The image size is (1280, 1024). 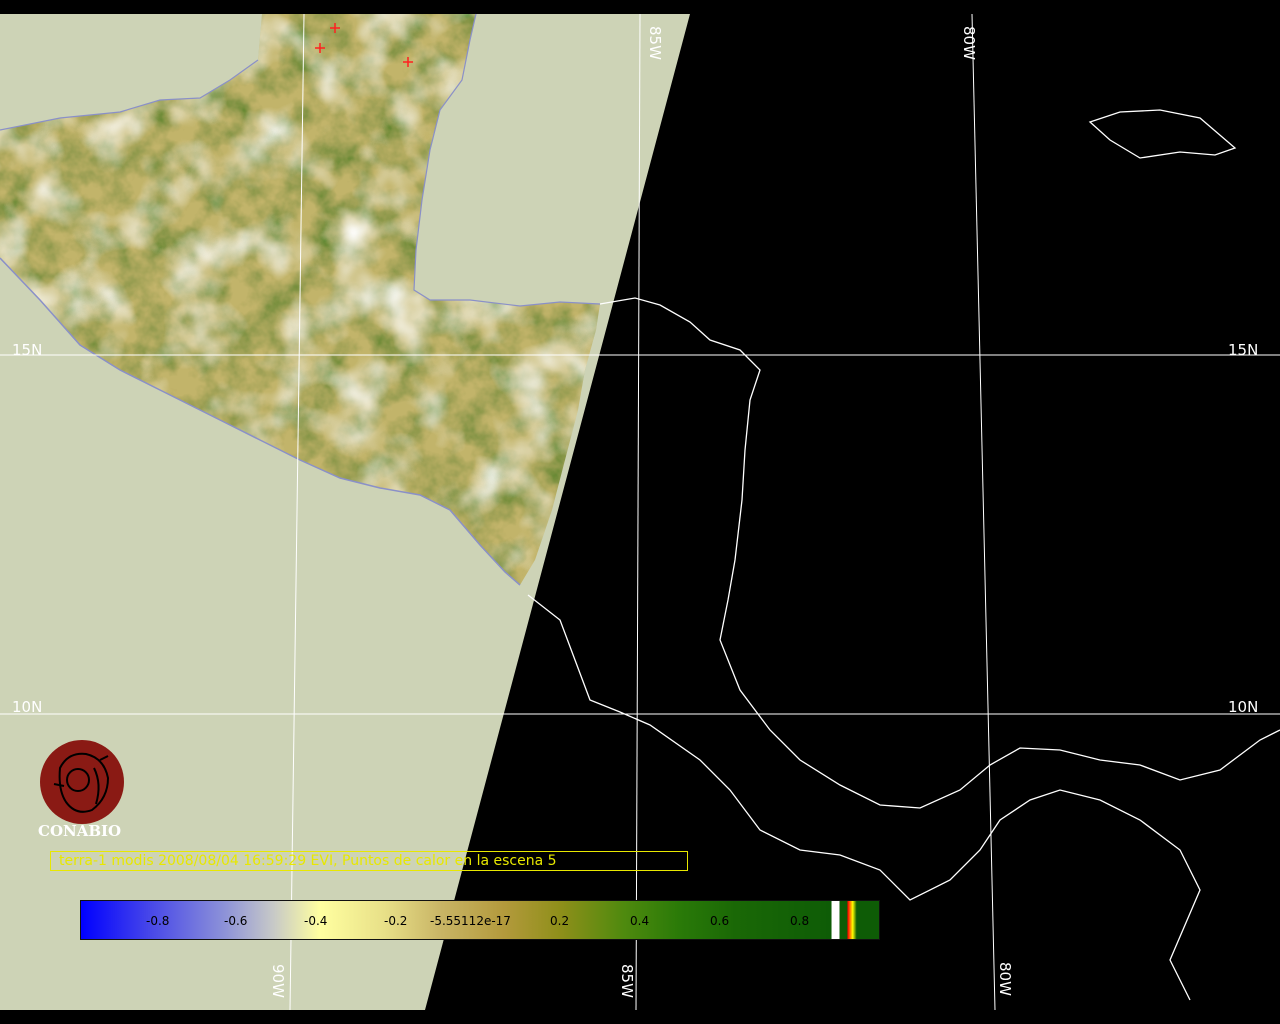 I want to click on colorbar-tick-label: -5.55112e-17, so click(x=470, y=921).